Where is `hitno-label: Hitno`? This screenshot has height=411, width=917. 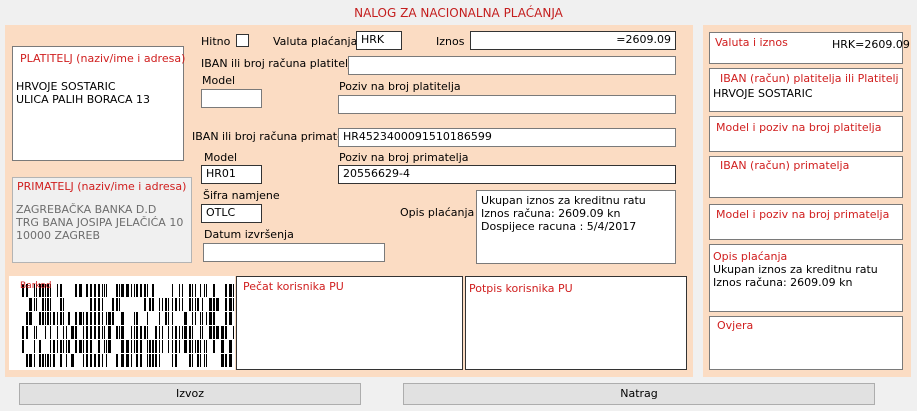 hitno-label: Hitno is located at coordinates (216, 41).